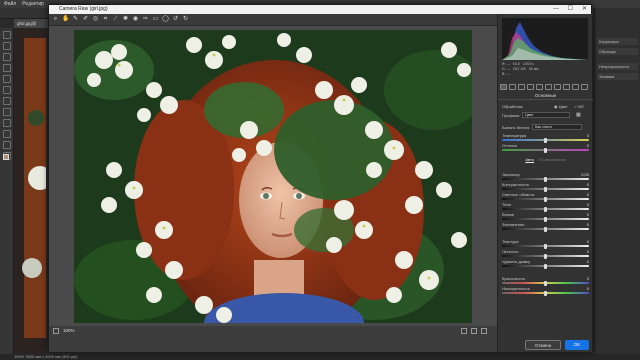 The image size is (640, 360). I want to click on exif-iso: ISO 100, so click(519, 69).